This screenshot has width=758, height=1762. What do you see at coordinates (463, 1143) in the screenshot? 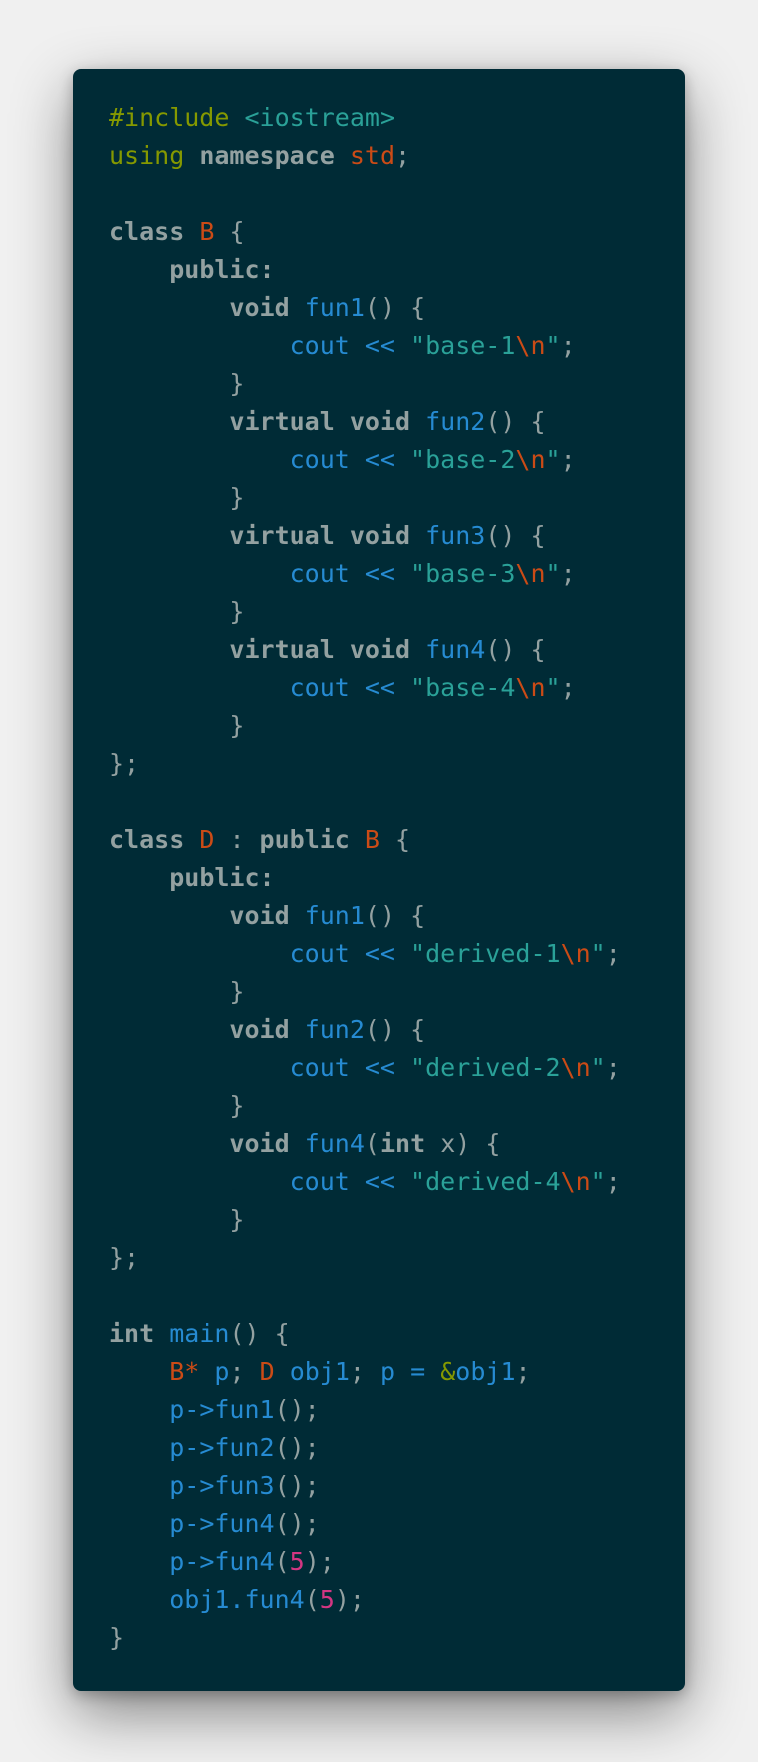
I see `punctuation-token: x) {` at bounding box center [463, 1143].